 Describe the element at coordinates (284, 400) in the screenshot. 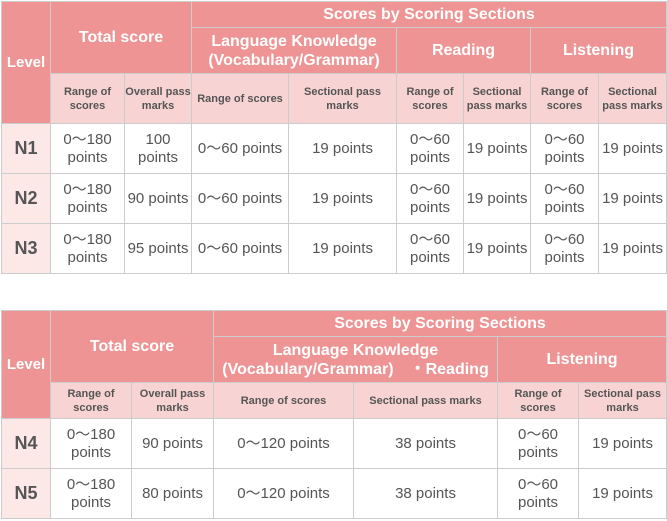

I see `subheader-lkr-range: Range of scores` at that location.